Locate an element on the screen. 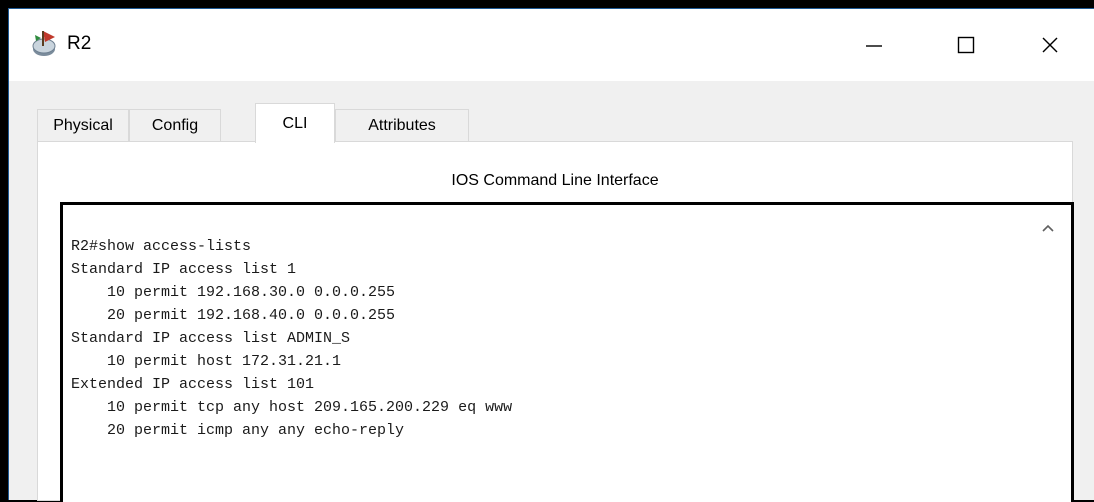 The width and height of the screenshot is (1094, 502). terminal-line: 20 permit icmp any any echo-reply is located at coordinates (238, 430).